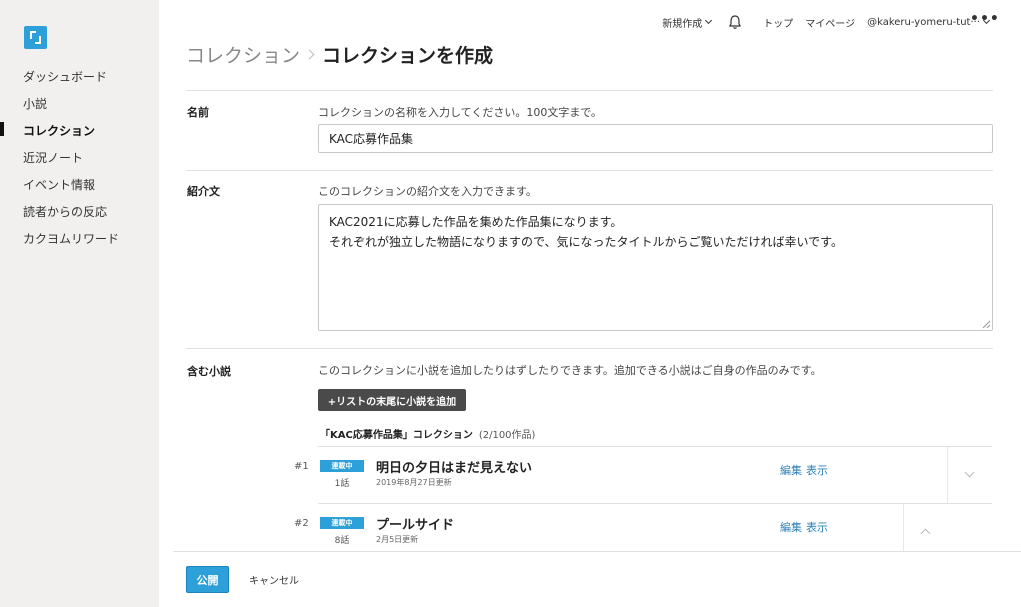 This screenshot has width=1021, height=607. What do you see at coordinates (79, 135) in the screenshot?
I see `sidebar-item-collections: コレクション` at bounding box center [79, 135].